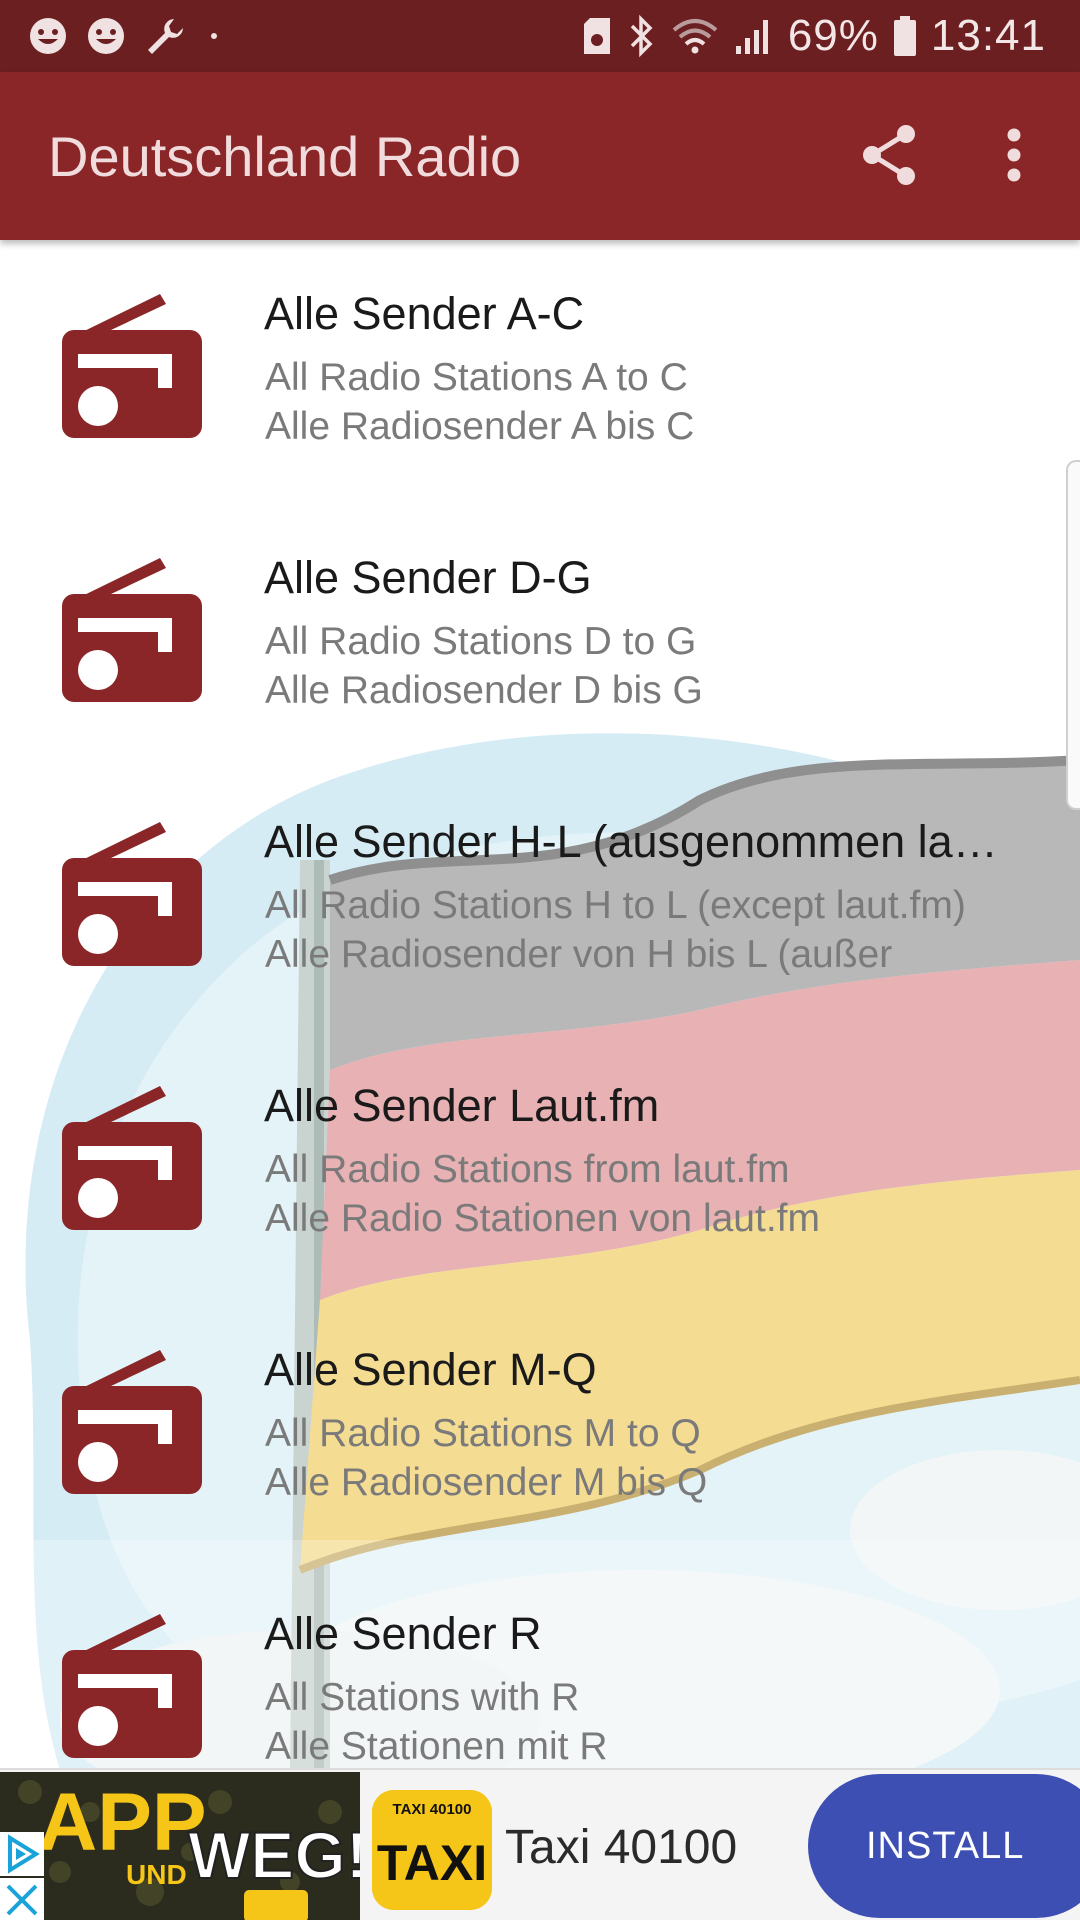 This screenshot has height=1920, width=1080. I want to click on ad-choices-button, so click(22, 1854).